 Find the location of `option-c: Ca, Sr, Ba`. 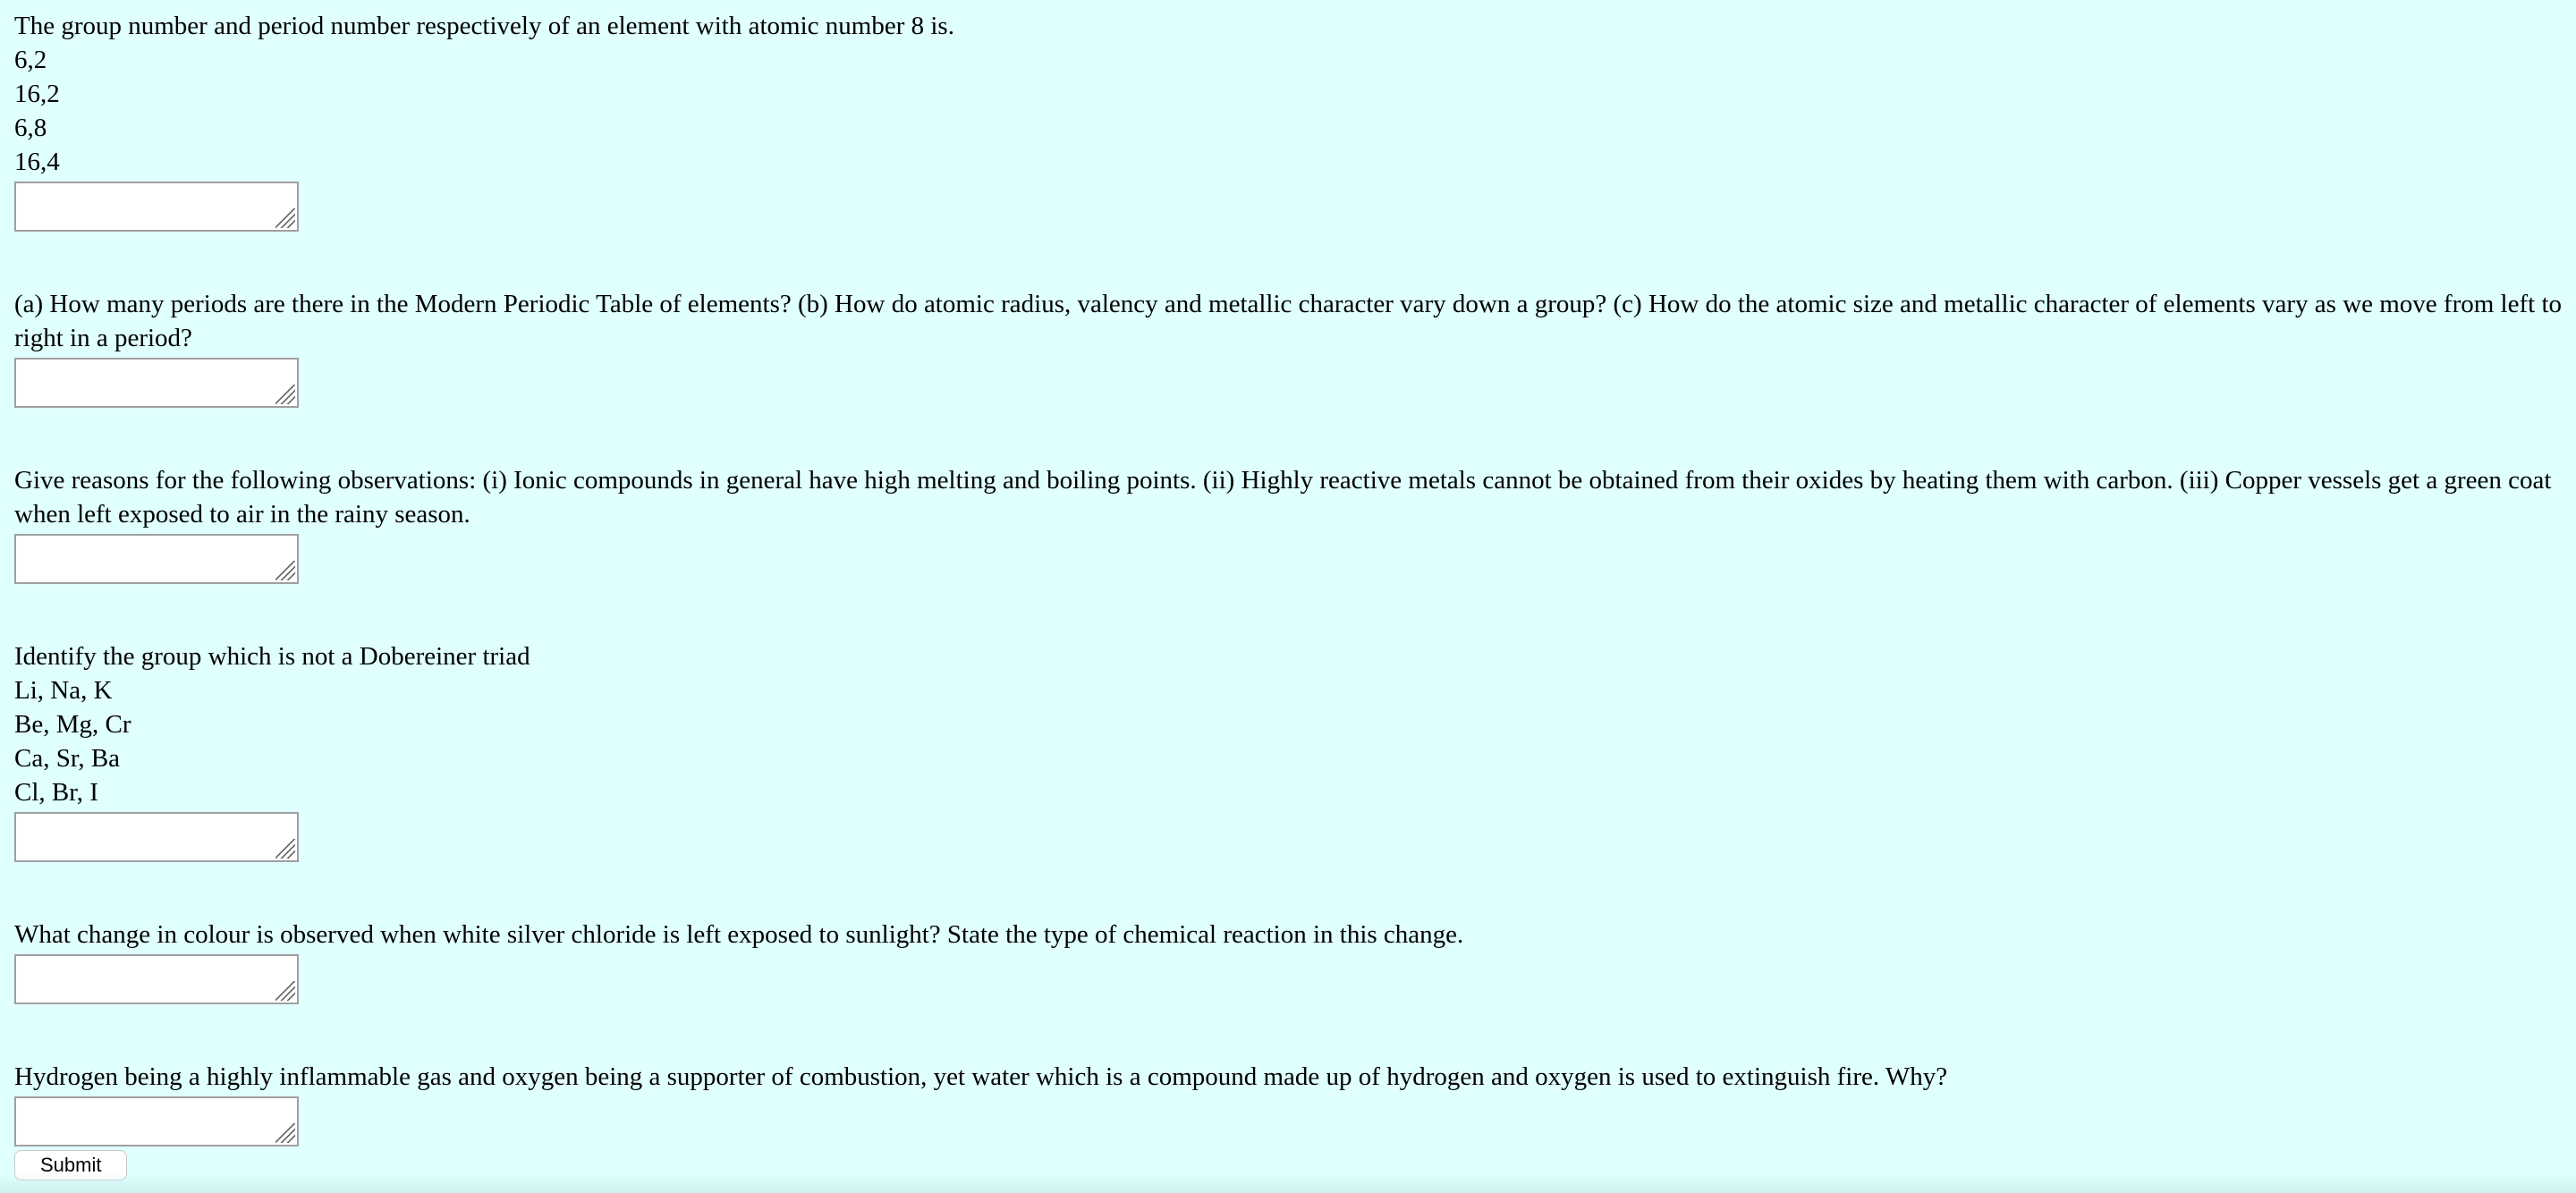

option-c: Ca, Sr, Ba is located at coordinates (67, 759).